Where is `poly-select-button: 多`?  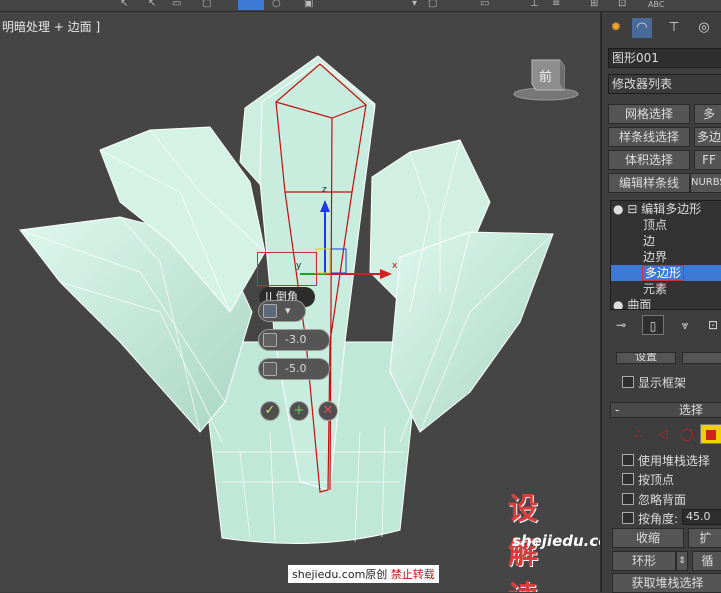
poly-select-button: 多 is located at coordinates (707, 114).